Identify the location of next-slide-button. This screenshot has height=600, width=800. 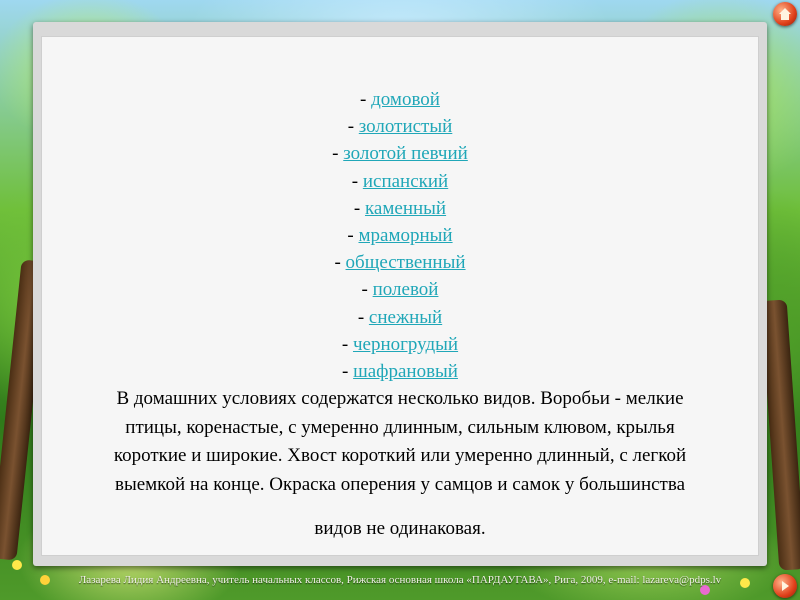
(785, 586).